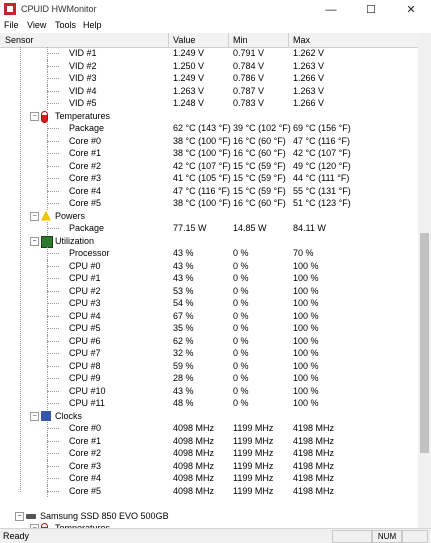 The width and height of the screenshot is (431, 543). I want to click on sensor-row: CPU #4 67 % 0 % 100 %, so click(209, 315).